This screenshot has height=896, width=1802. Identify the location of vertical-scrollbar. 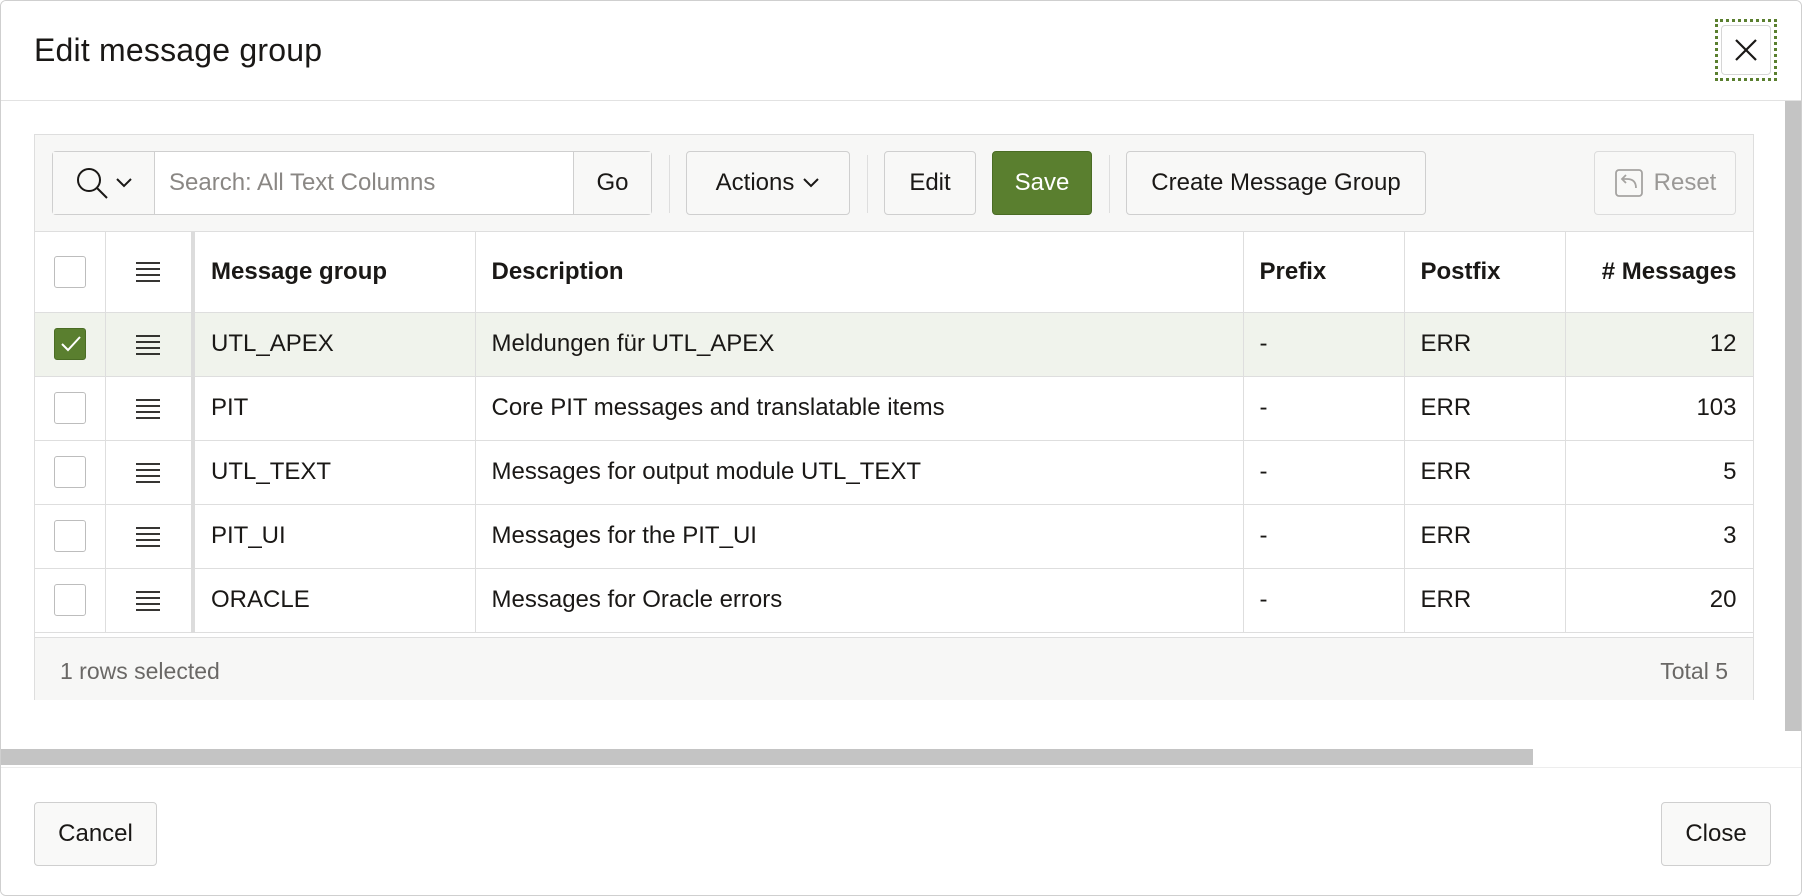
(1793, 416).